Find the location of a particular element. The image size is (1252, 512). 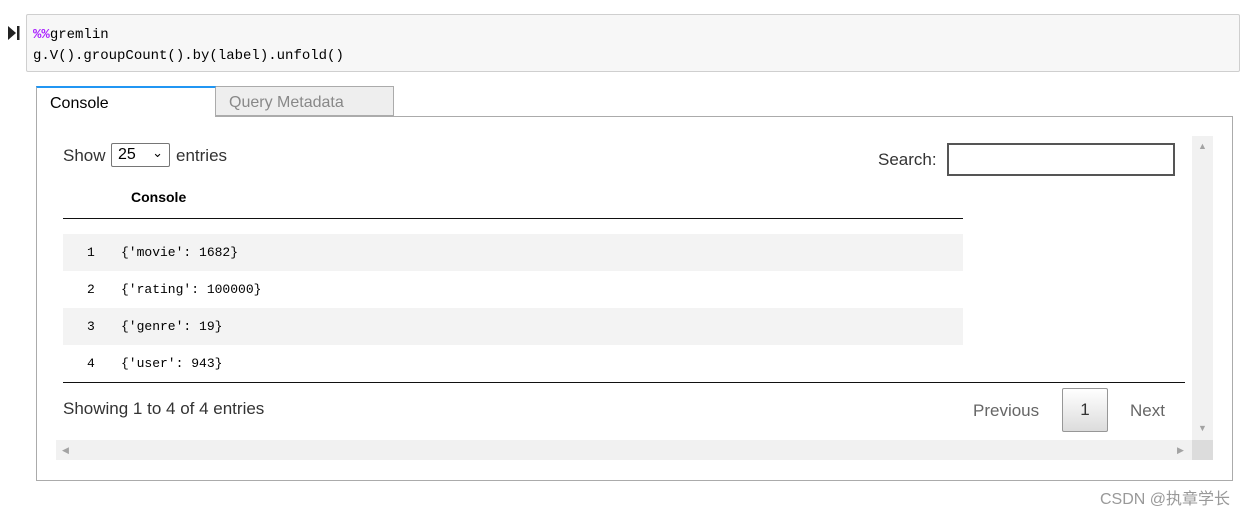

page-size-value: 25 is located at coordinates (127, 154).